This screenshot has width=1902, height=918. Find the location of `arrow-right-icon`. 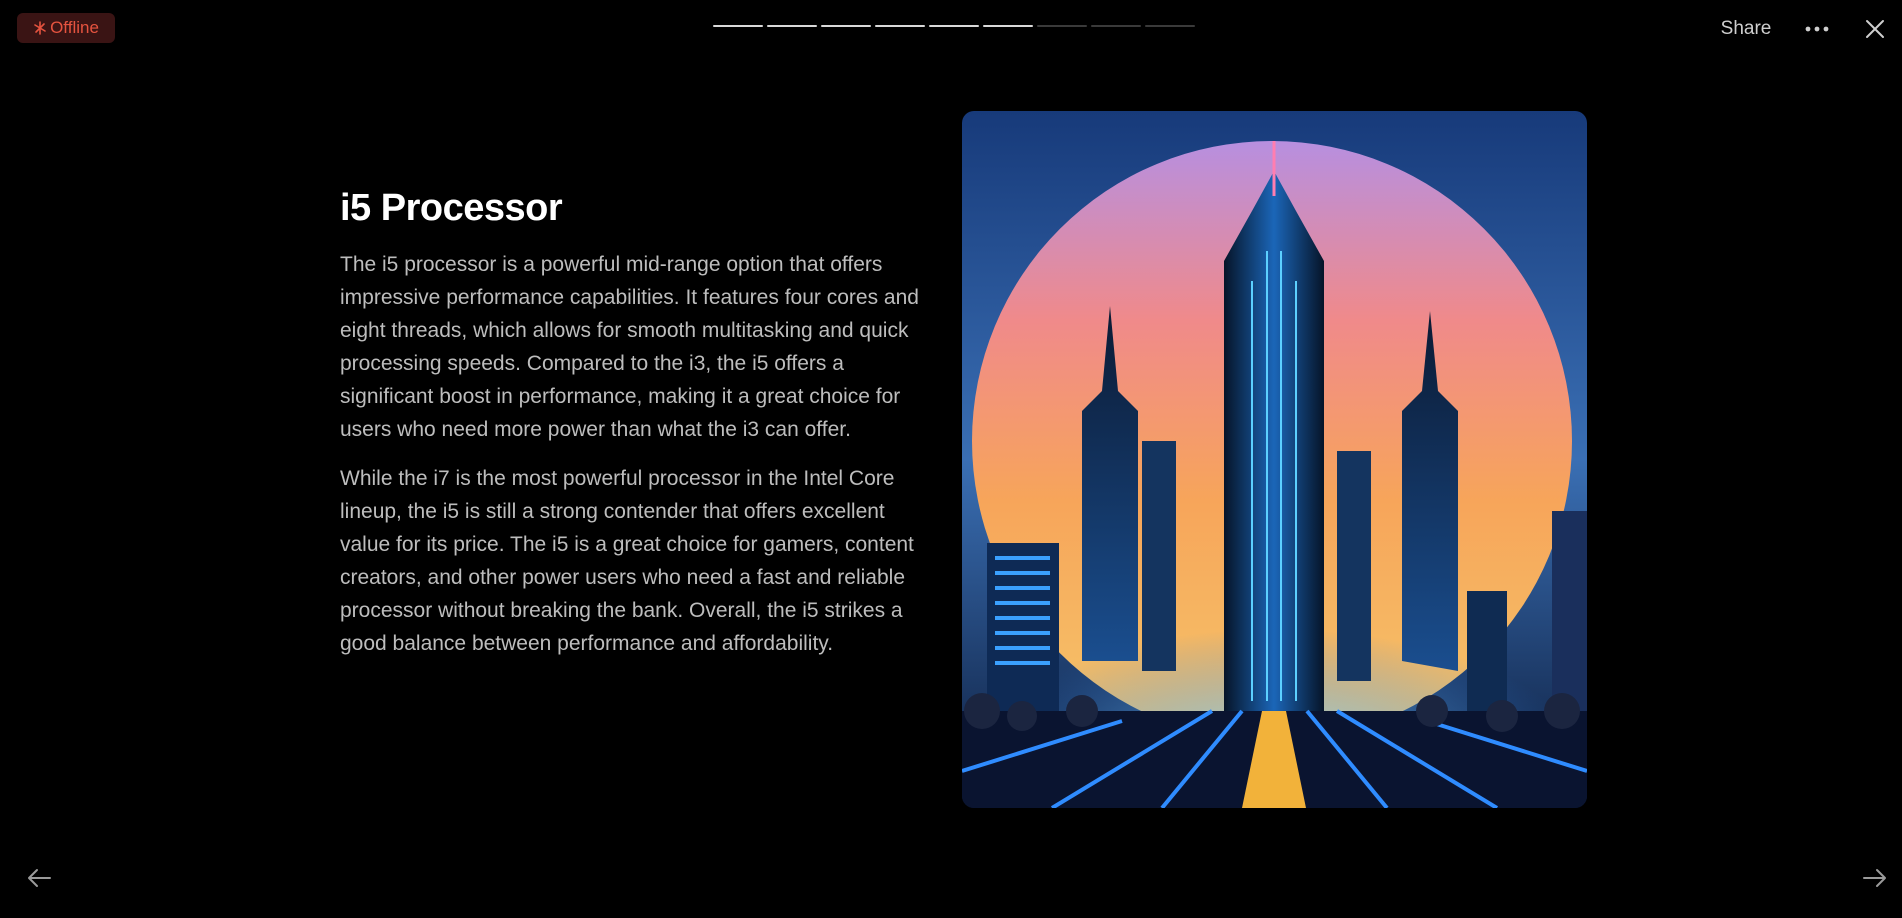

arrow-right-icon is located at coordinates (1874, 878).